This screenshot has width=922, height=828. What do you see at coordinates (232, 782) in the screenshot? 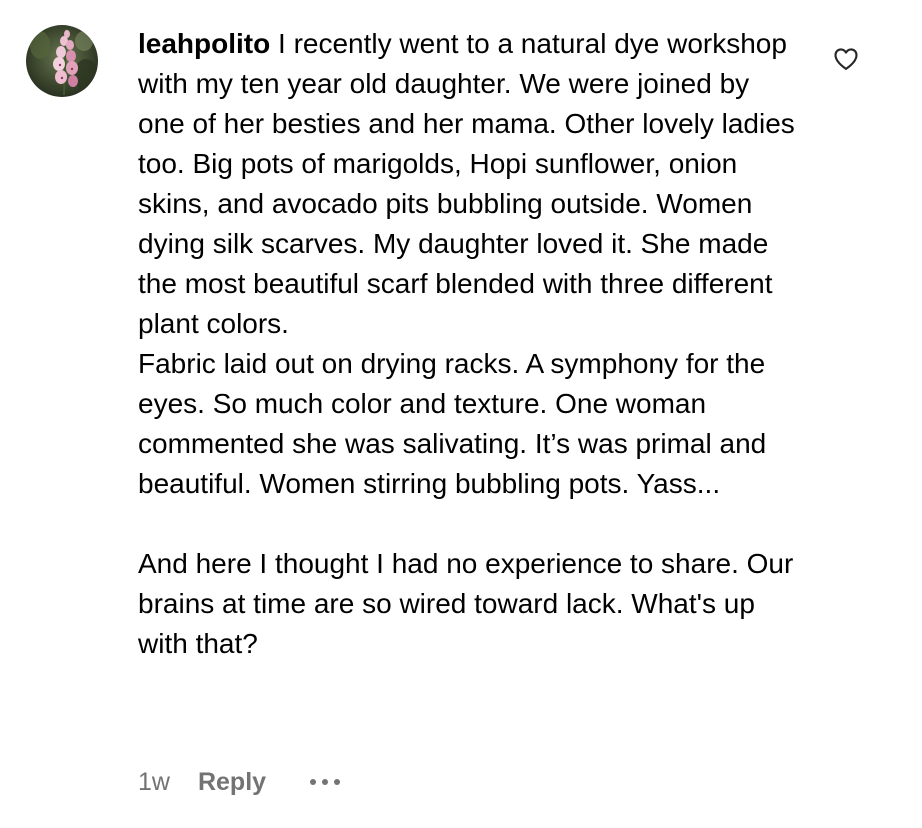
I see `reply-button: Reply` at bounding box center [232, 782].